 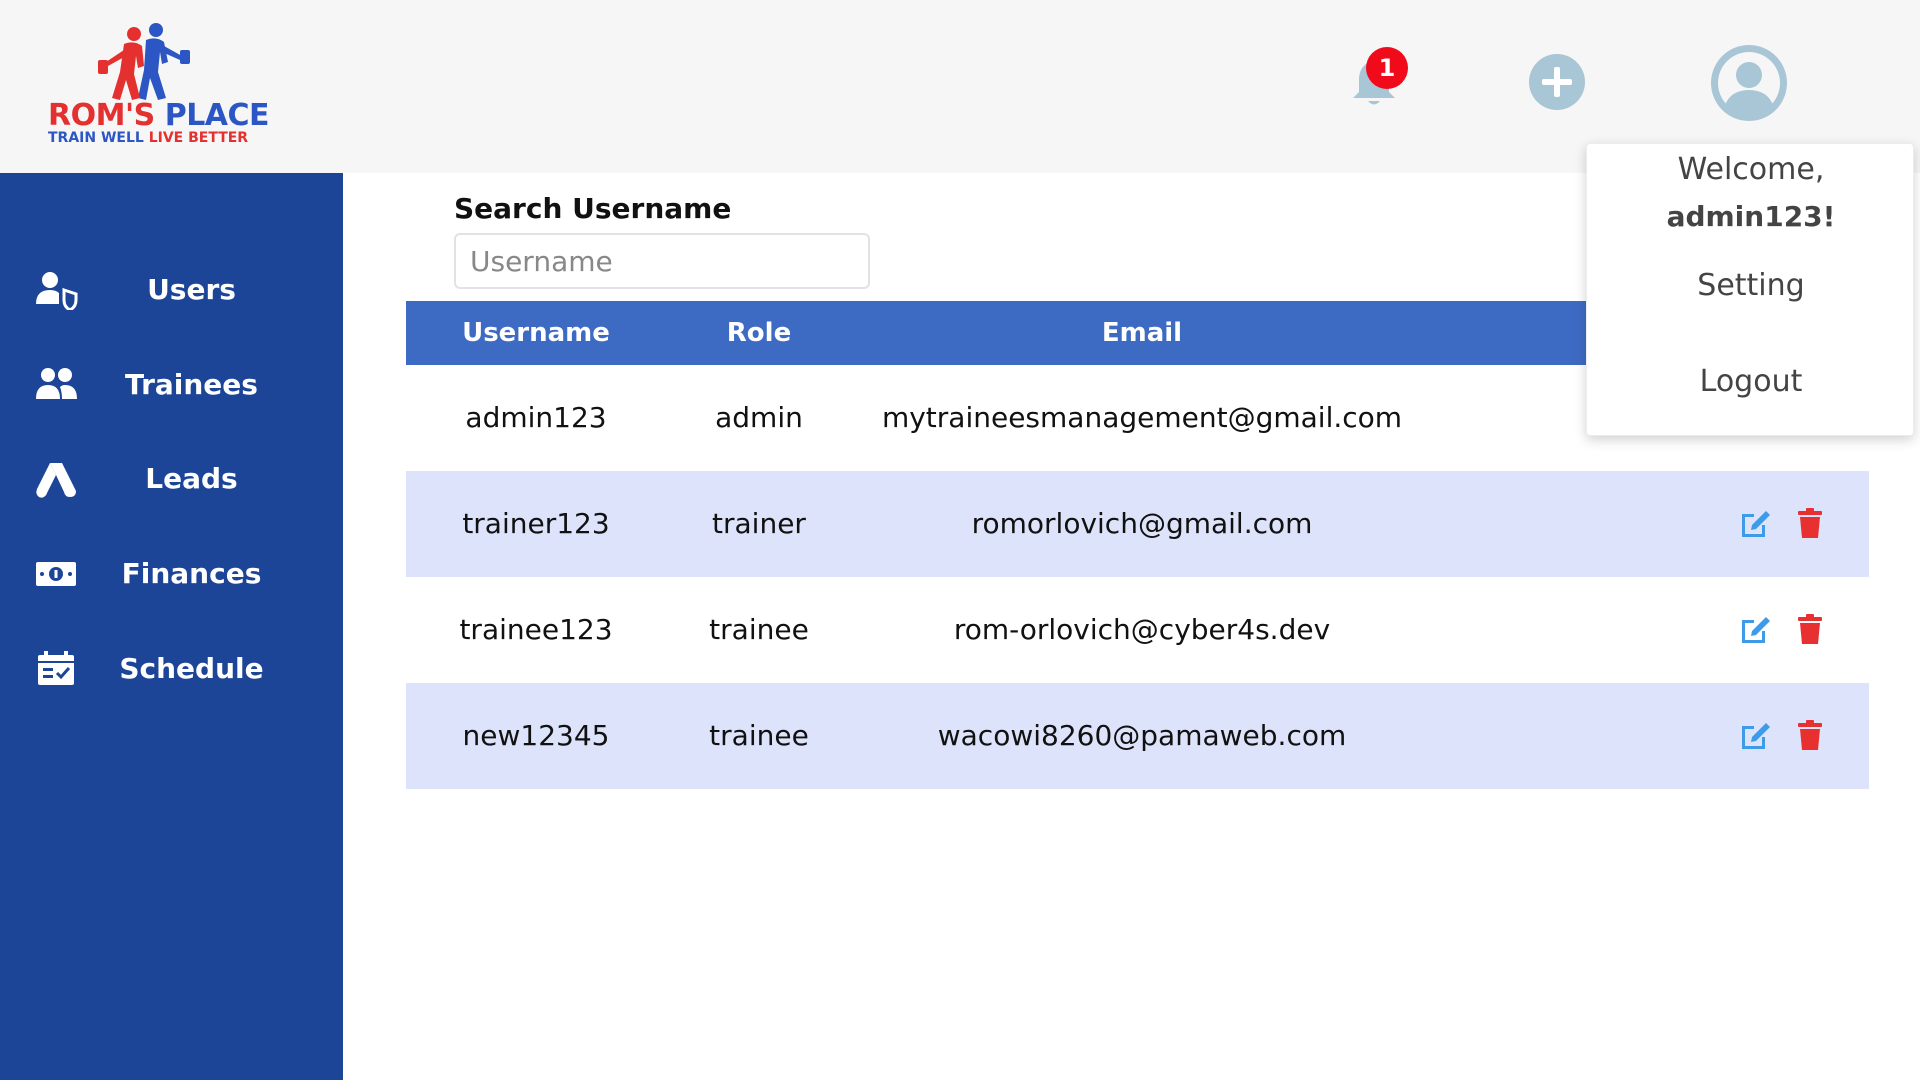 What do you see at coordinates (759, 333) in the screenshot?
I see `column-header-role: Role` at bounding box center [759, 333].